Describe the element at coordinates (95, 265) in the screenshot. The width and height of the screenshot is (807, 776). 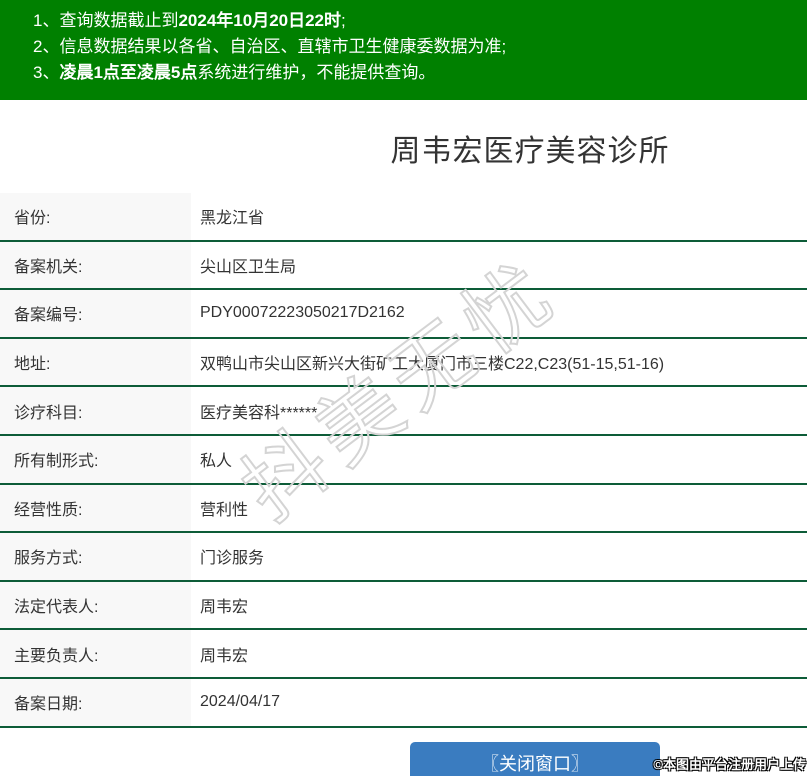
I see `row-label: 备案机关:` at that location.